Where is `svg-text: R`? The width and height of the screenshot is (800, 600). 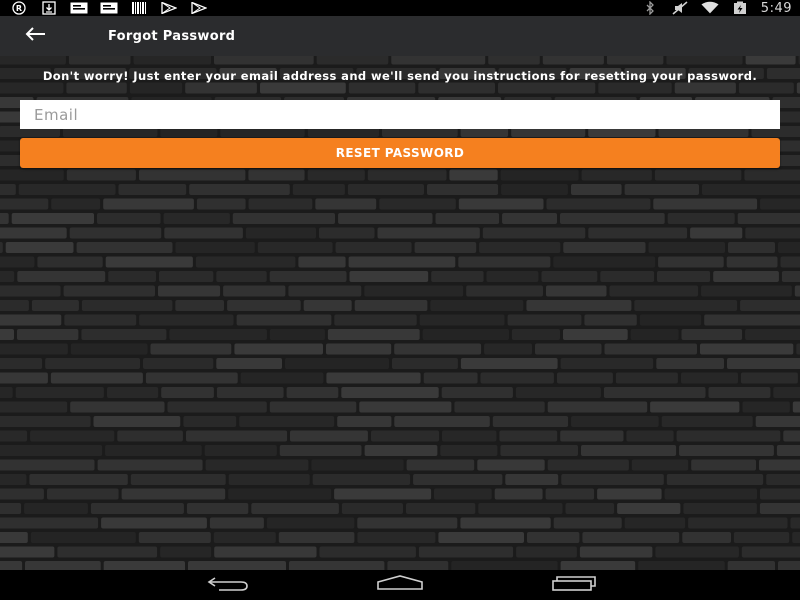 svg-text: R is located at coordinates (19, 8).